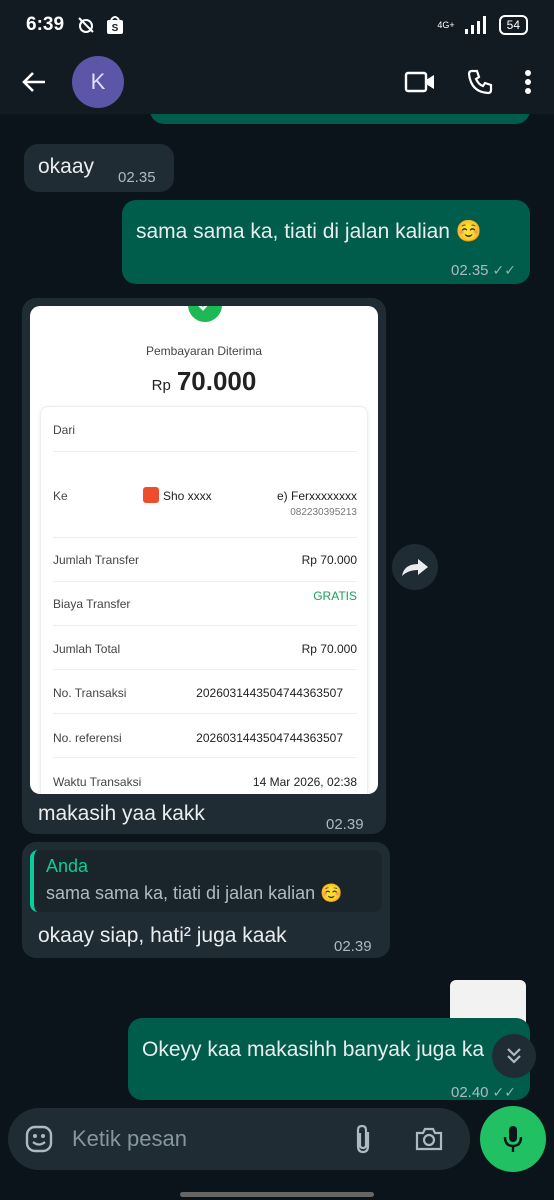 The width and height of the screenshot is (554, 1200). What do you see at coordinates (202, 1139) in the screenshot?
I see `message-input` at bounding box center [202, 1139].